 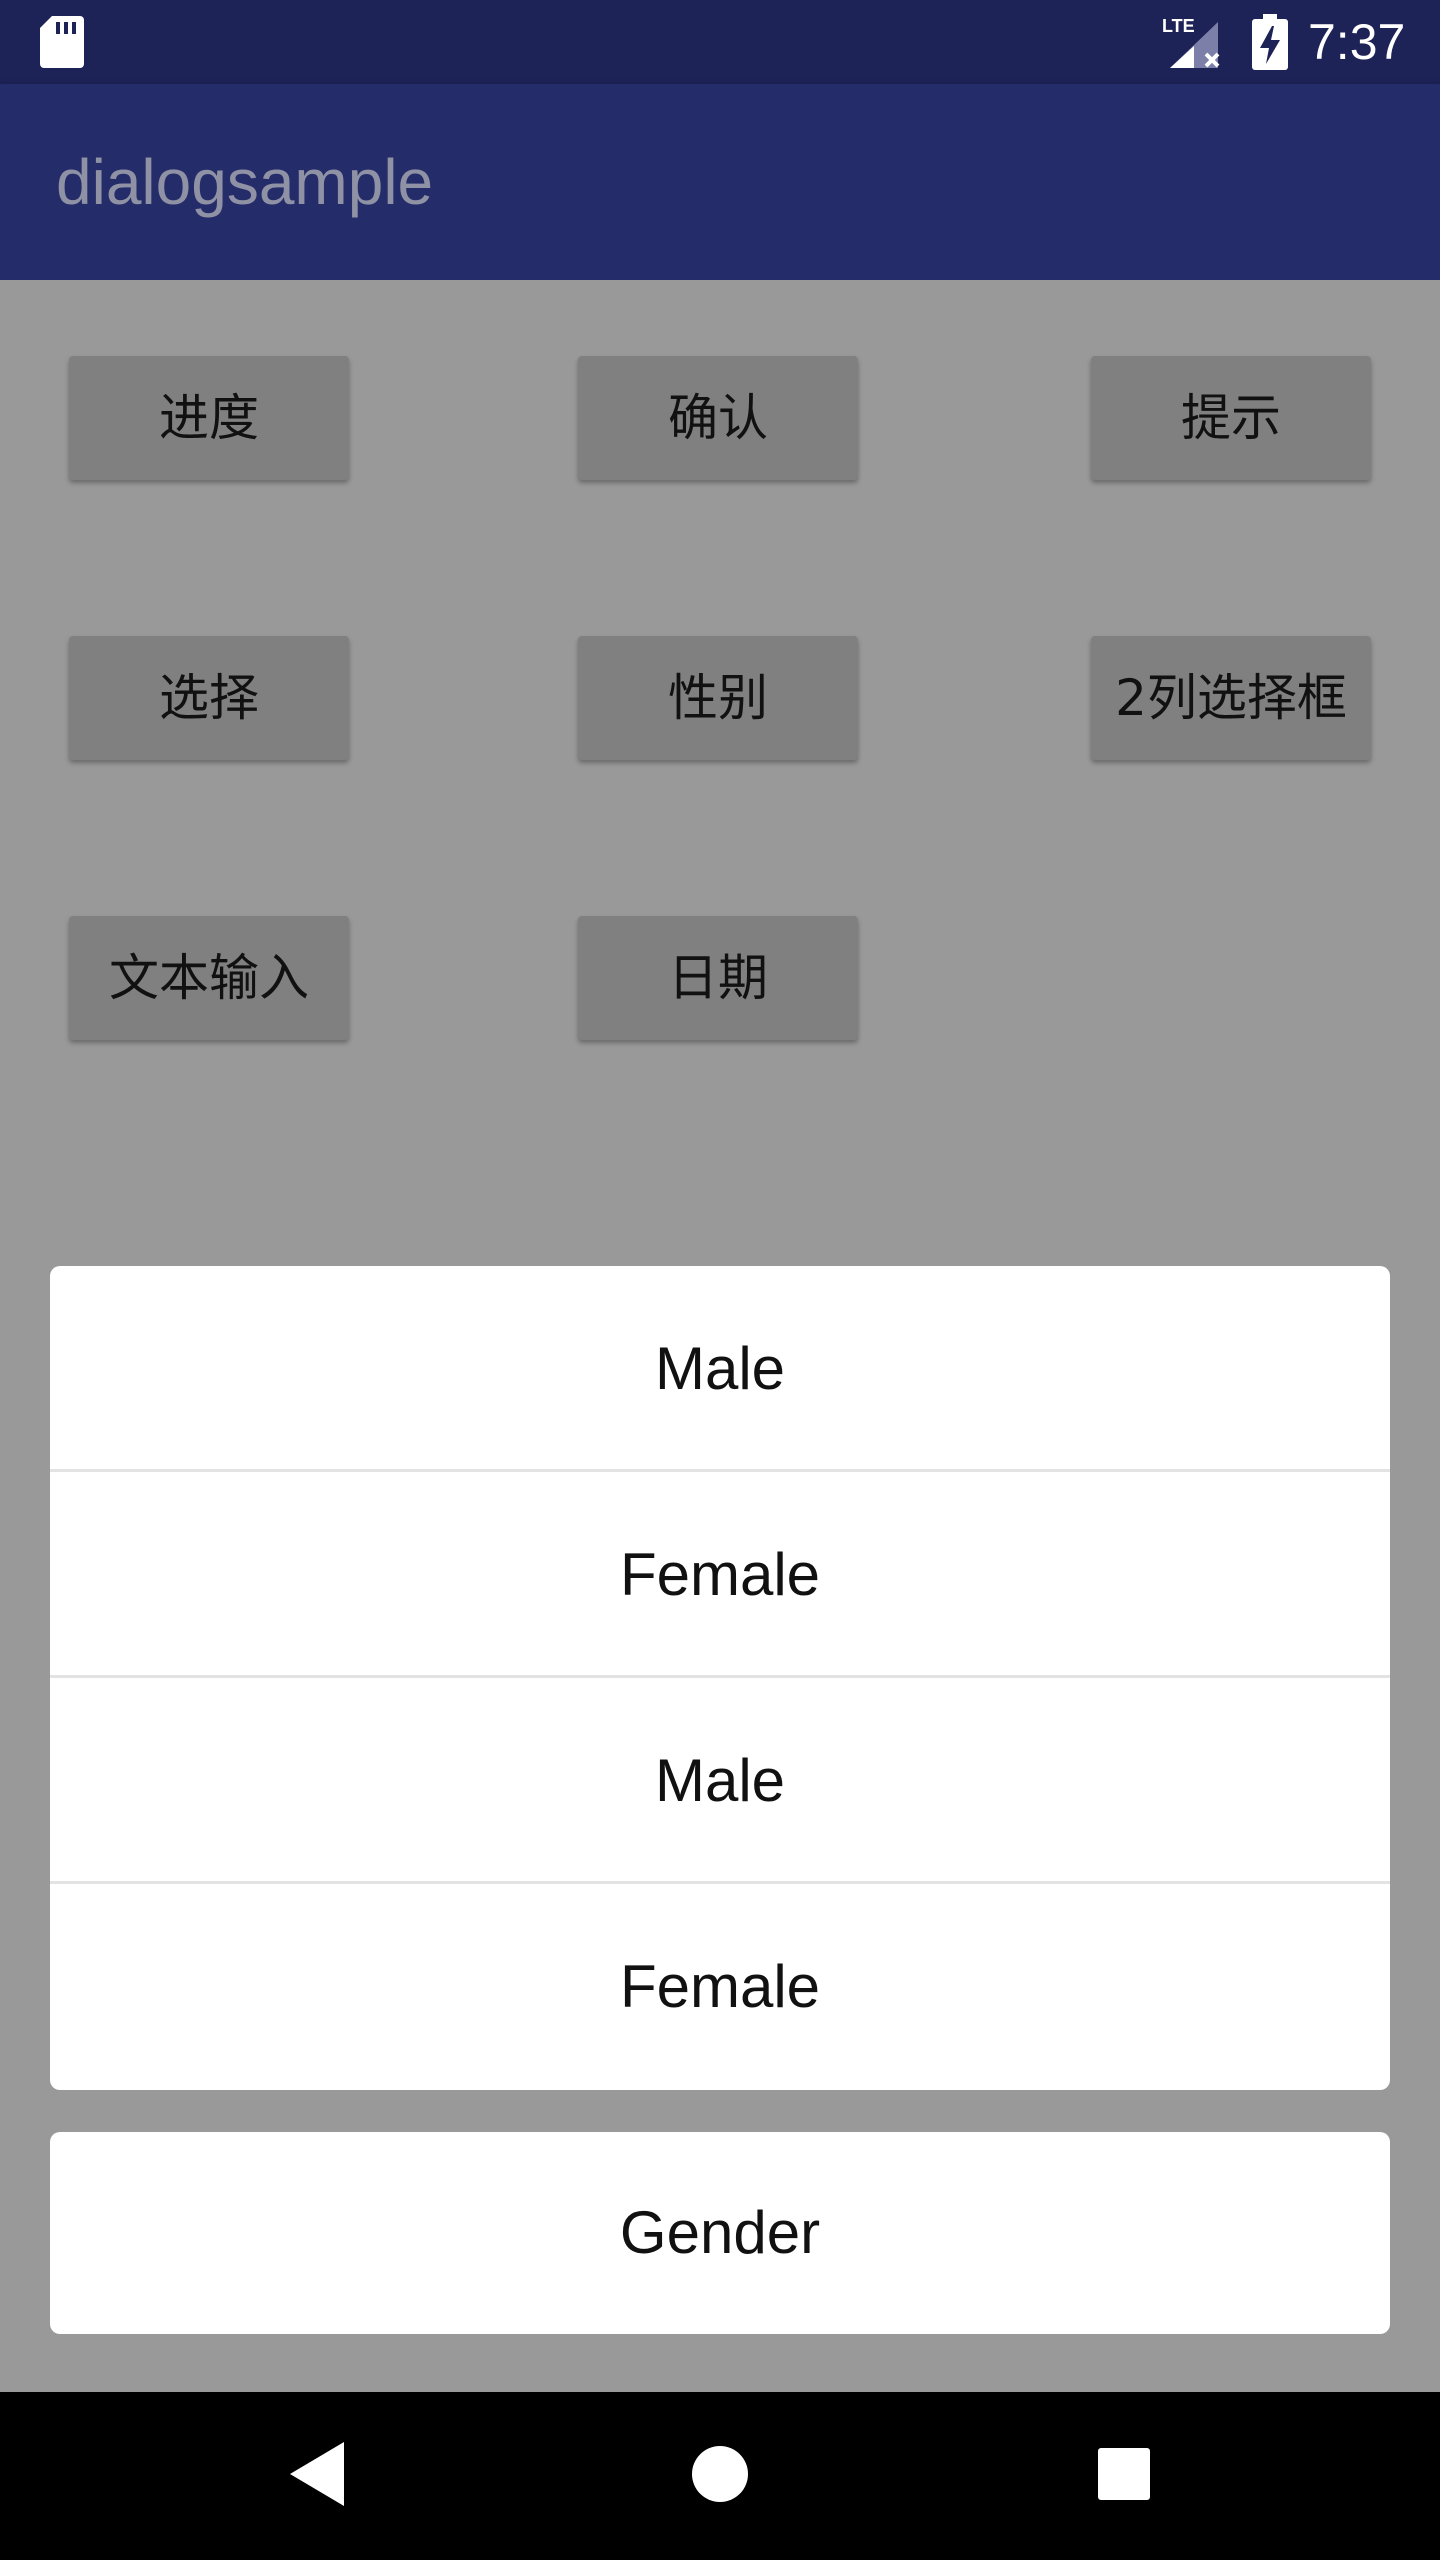 I want to click on lte-signal-icon: LTE, so click(x=1191, y=42).